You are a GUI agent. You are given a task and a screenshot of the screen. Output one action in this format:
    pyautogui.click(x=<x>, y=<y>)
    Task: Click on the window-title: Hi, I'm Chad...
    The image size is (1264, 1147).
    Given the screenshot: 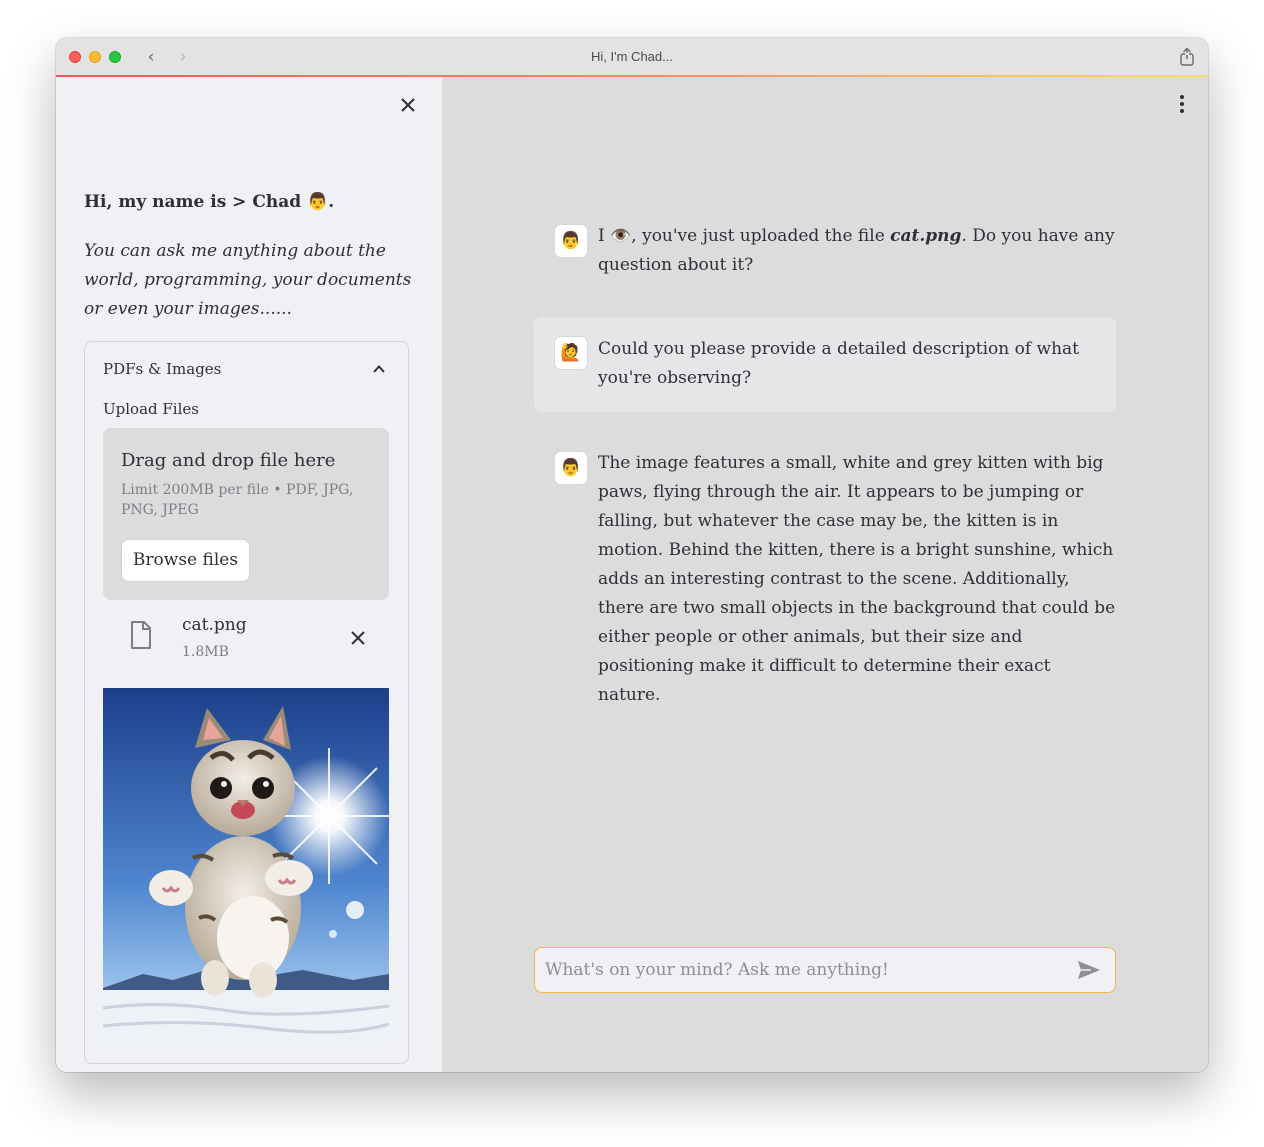 What is the action you would take?
    pyautogui.click(x=632, y=56)
    